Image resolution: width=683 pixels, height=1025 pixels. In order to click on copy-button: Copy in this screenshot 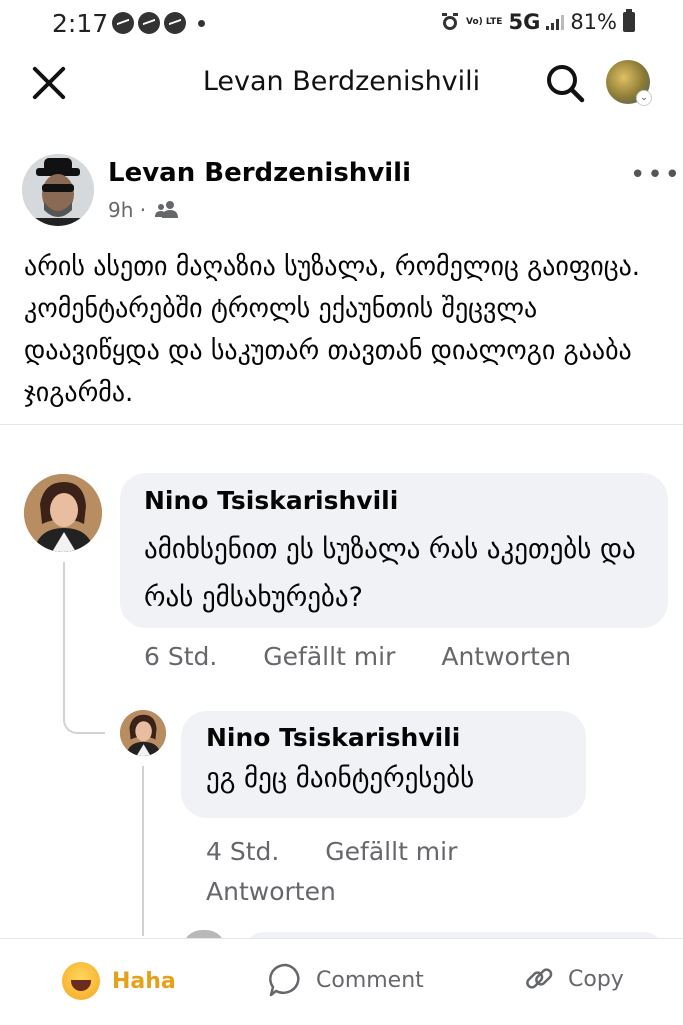, I will do `click(573, 979)`.